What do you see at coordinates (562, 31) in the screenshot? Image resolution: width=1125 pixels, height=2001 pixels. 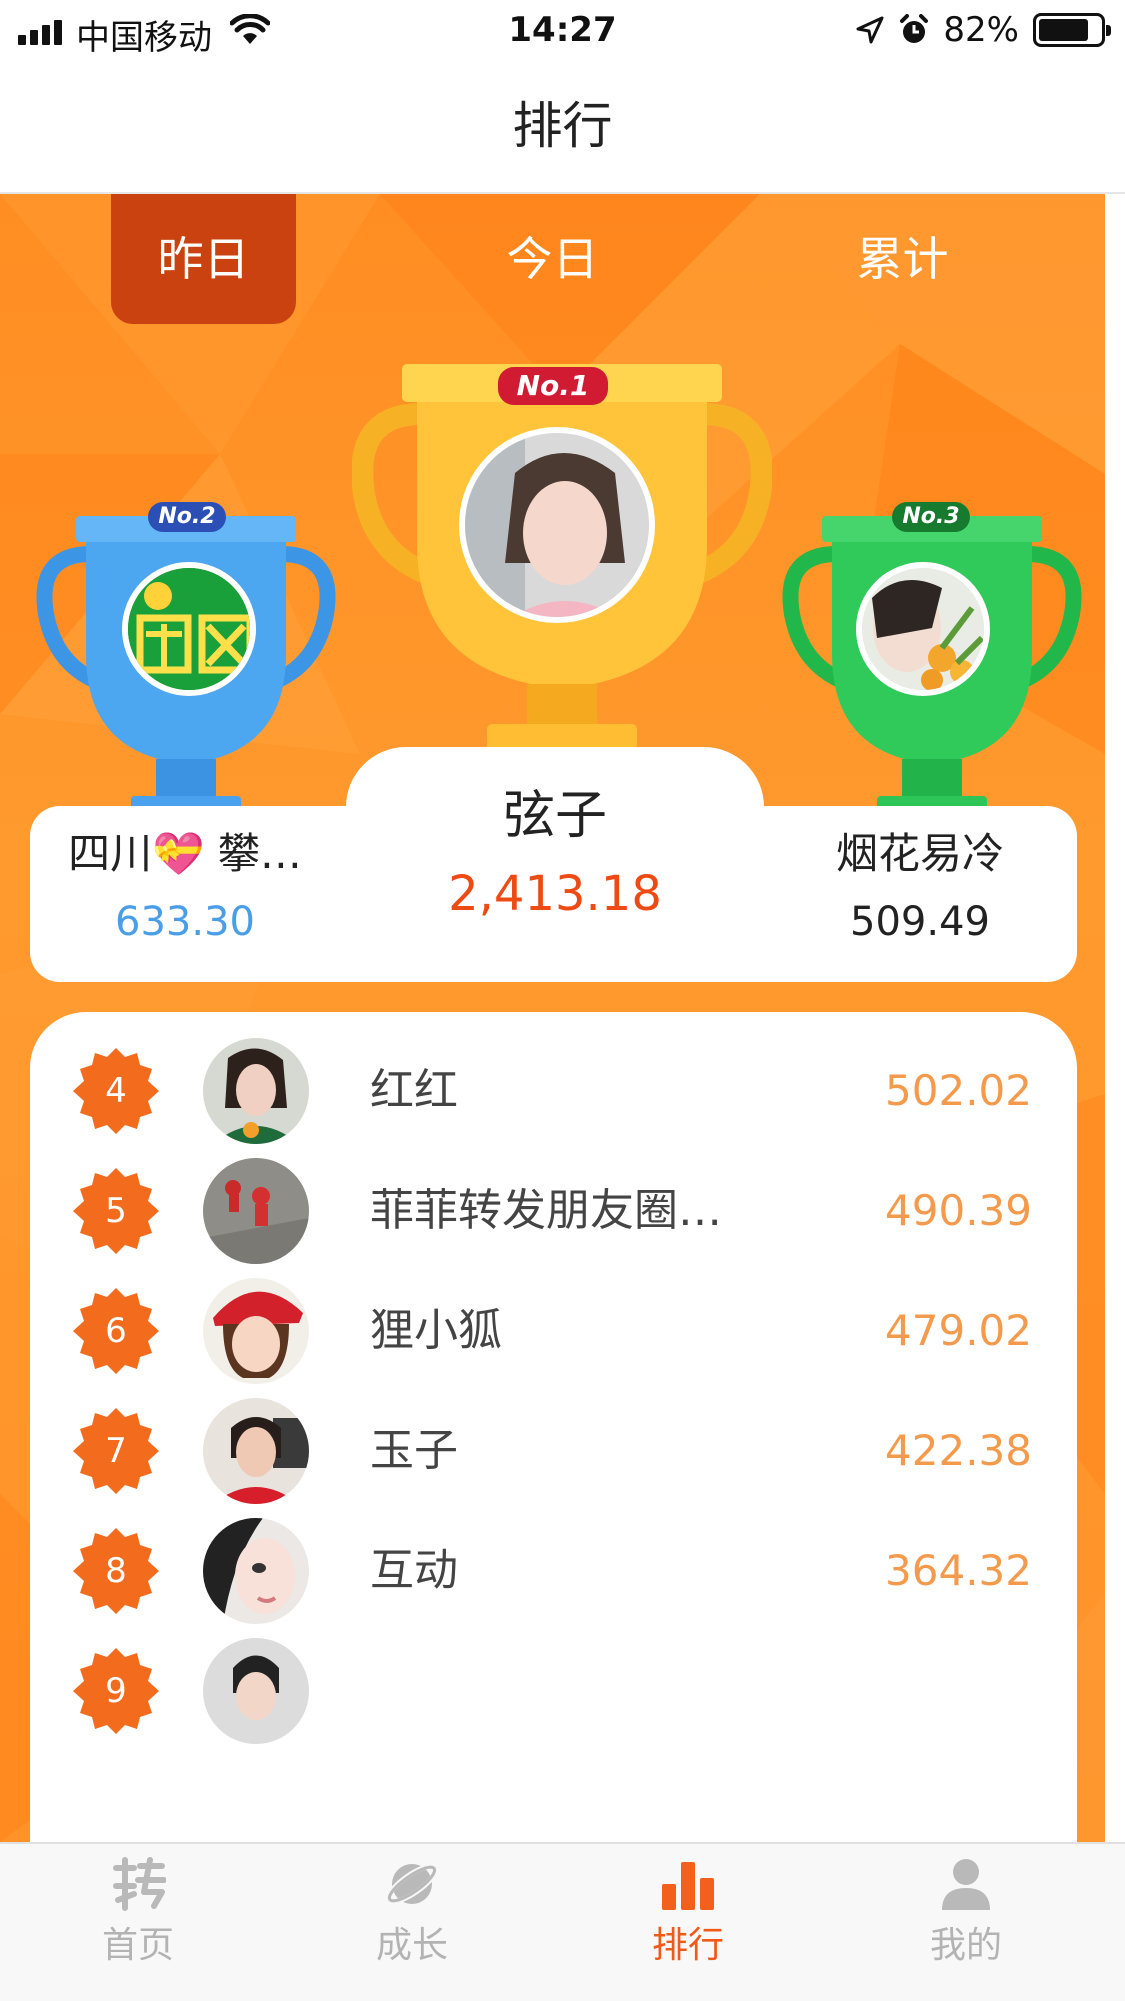 I see `status-bar: 中国移动 14:27 82%` at bounding box center [562, 31].